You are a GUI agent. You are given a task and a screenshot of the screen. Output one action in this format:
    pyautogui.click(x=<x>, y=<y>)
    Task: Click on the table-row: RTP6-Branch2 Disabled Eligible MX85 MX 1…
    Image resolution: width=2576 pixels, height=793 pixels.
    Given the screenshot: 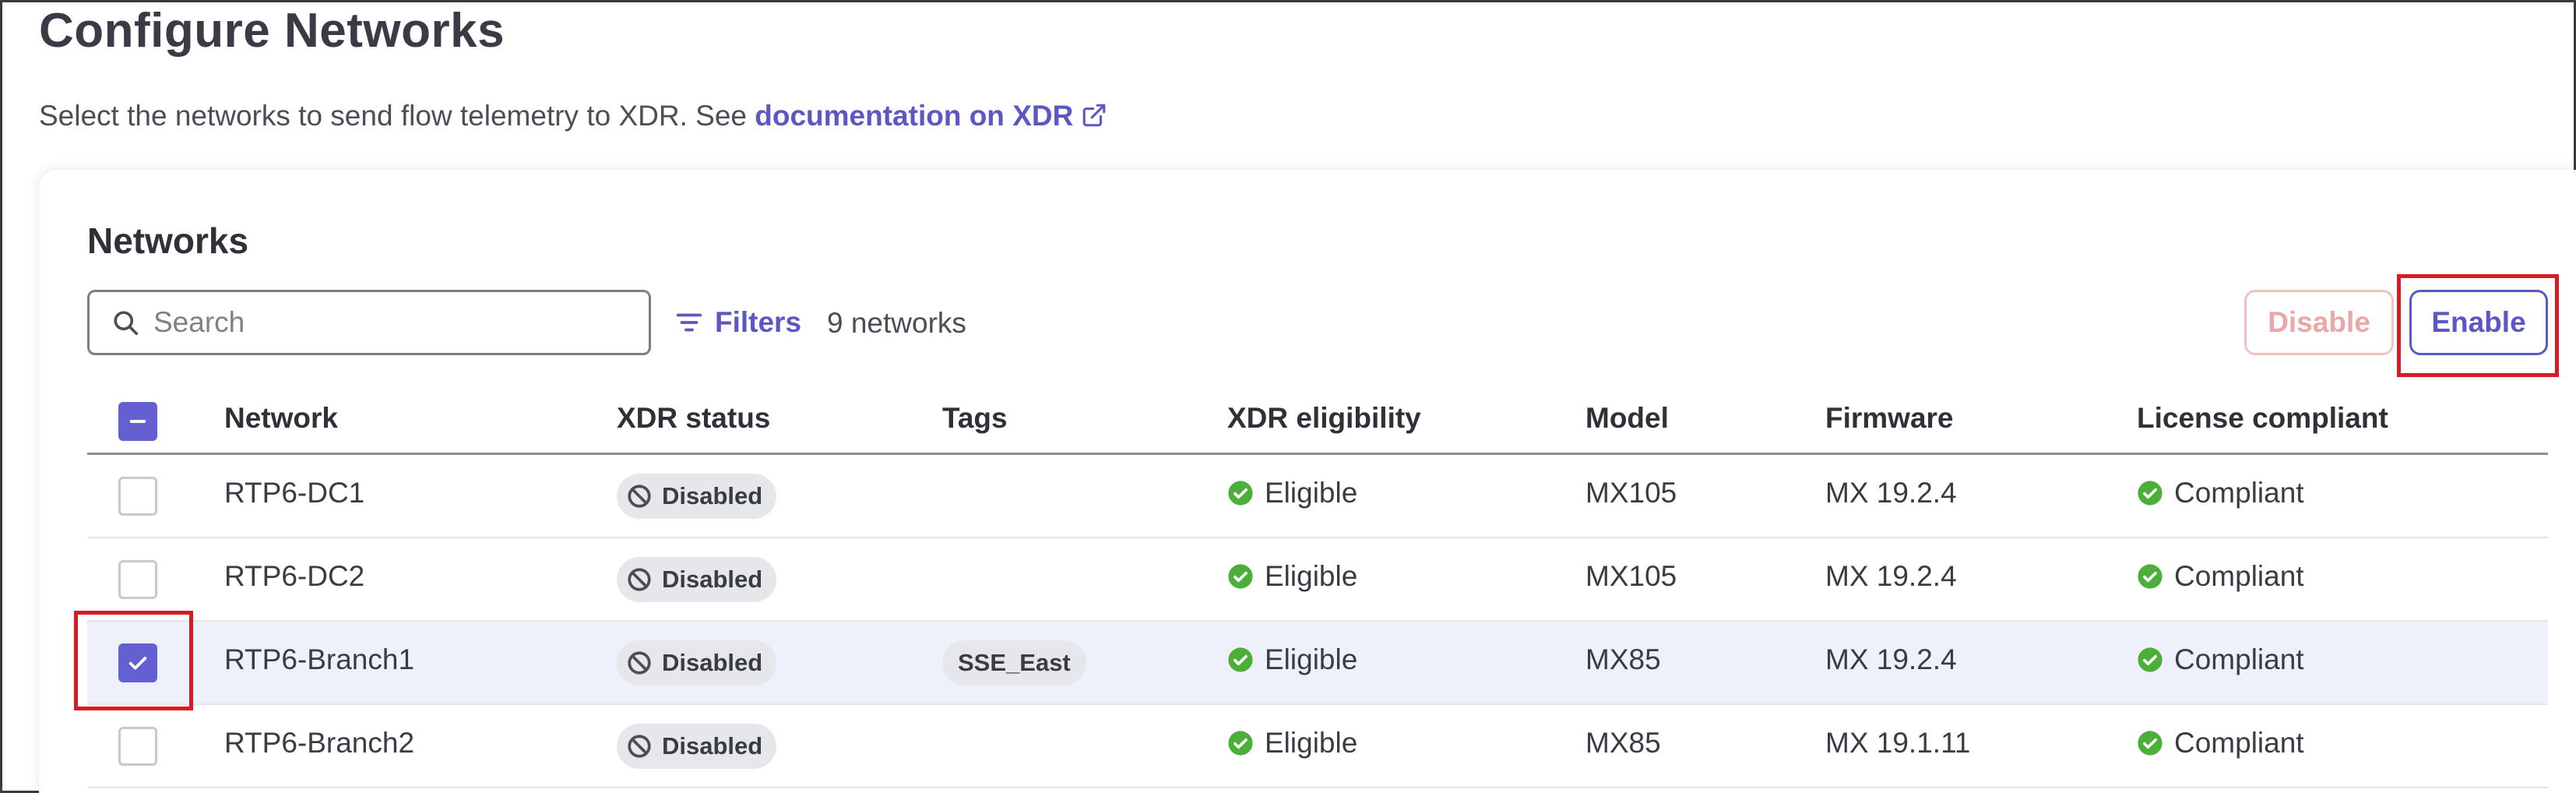 What is the action you would take?
    pyautogui.click(x=1317, y=747)
    